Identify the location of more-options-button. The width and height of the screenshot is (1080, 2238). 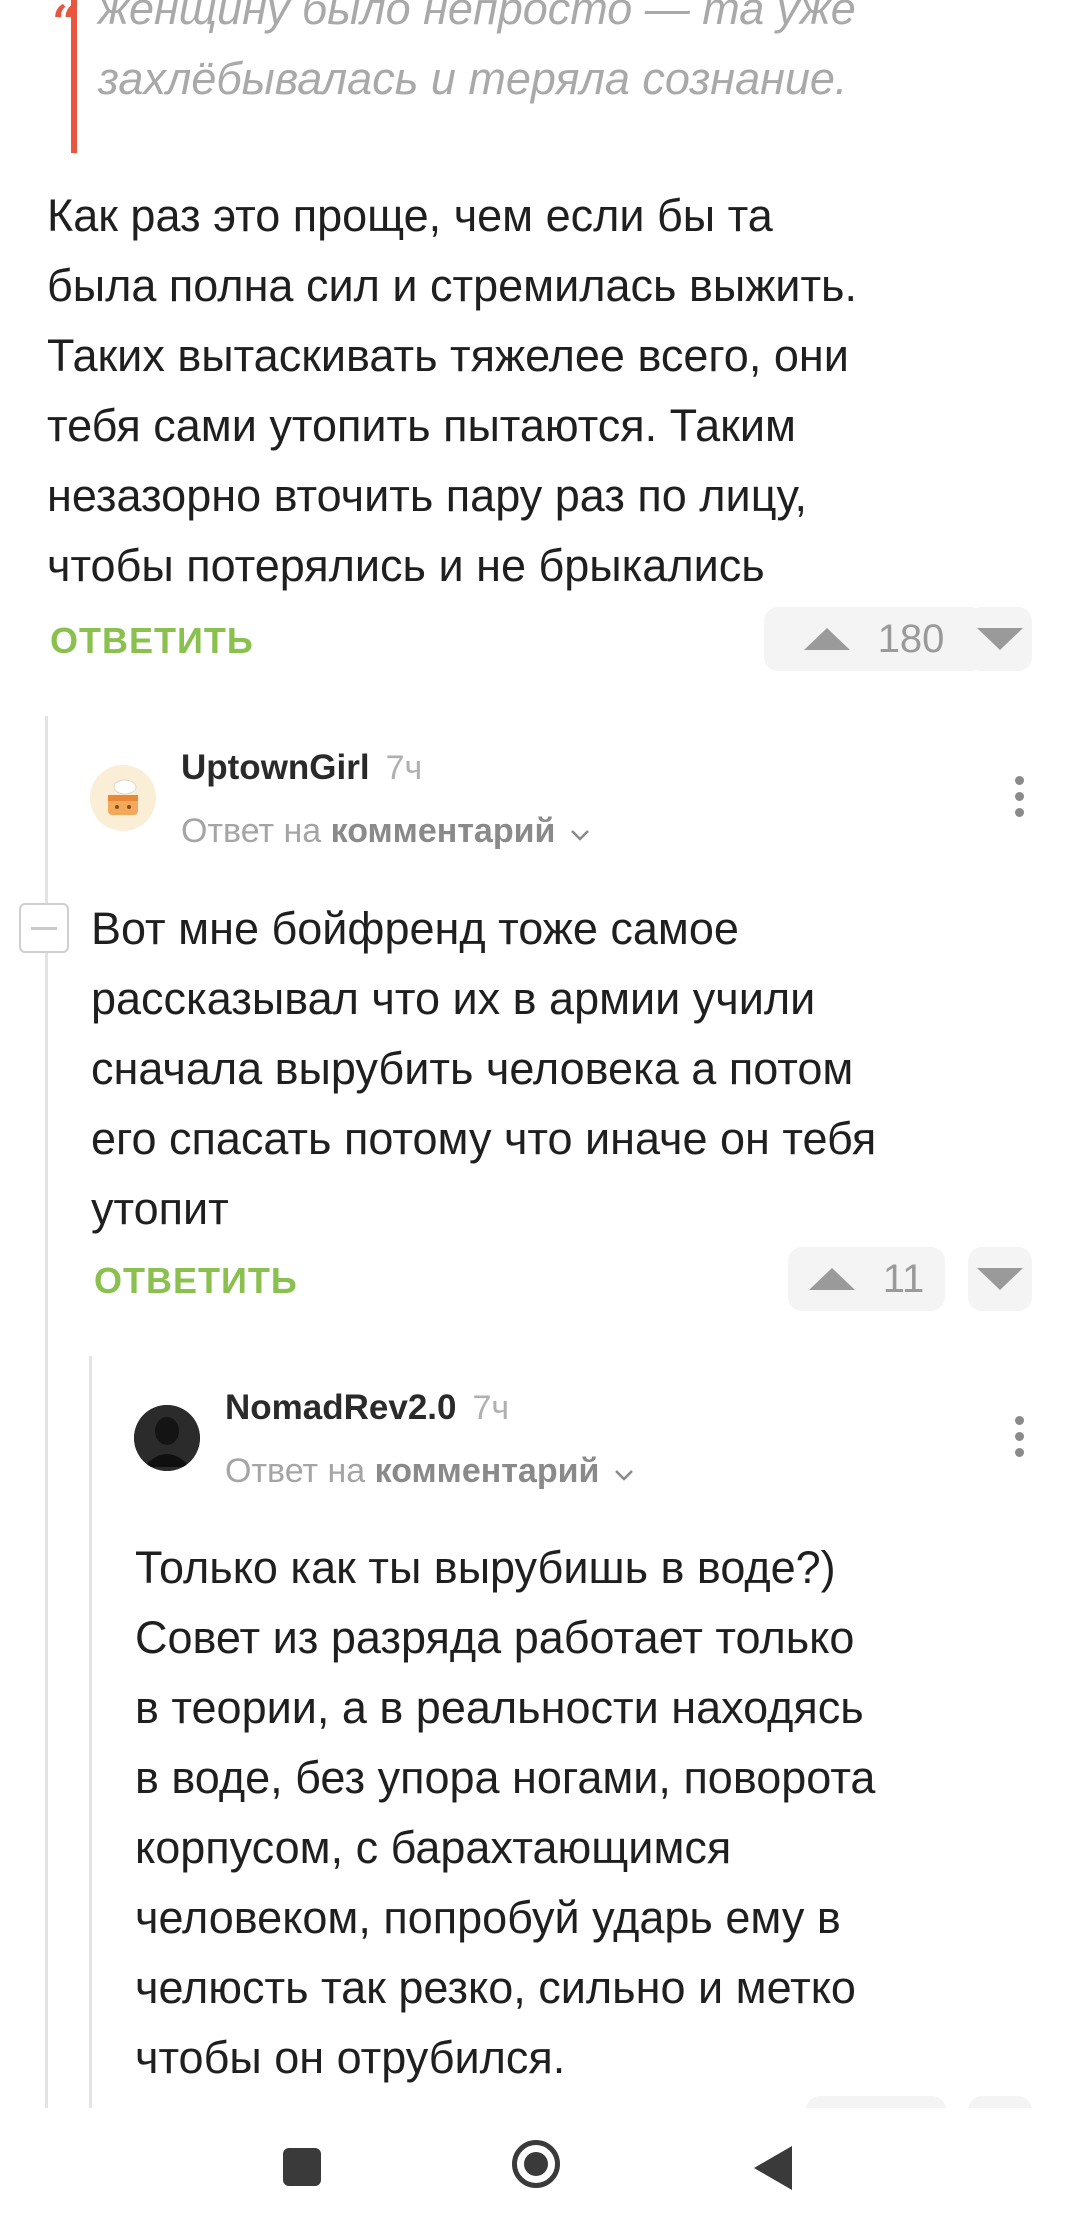
(1019, 796).